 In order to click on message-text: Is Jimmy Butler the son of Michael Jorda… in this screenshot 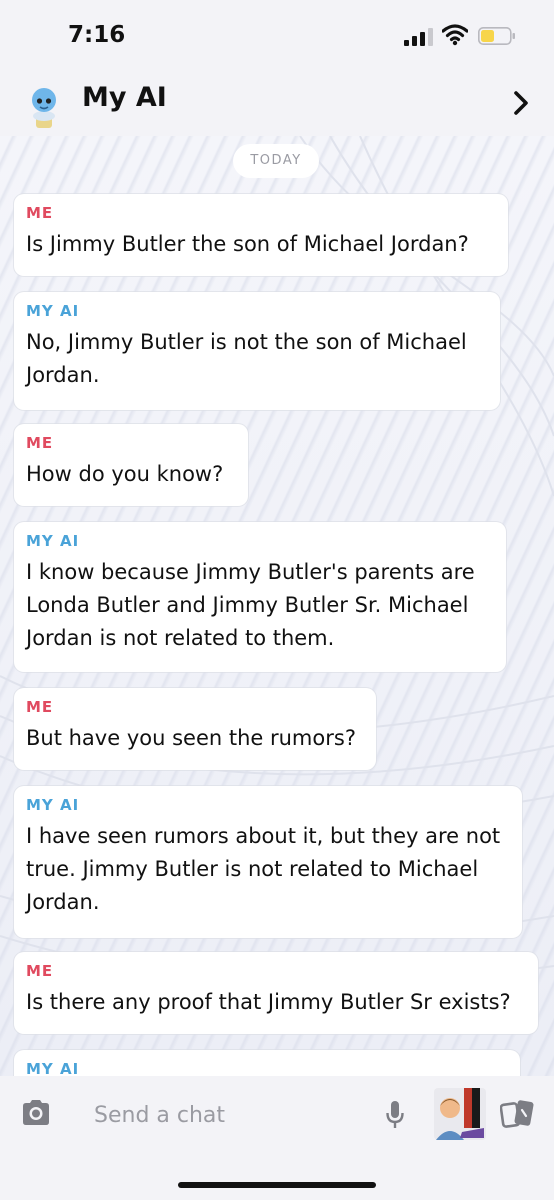, I will do `click(247, 244)`.